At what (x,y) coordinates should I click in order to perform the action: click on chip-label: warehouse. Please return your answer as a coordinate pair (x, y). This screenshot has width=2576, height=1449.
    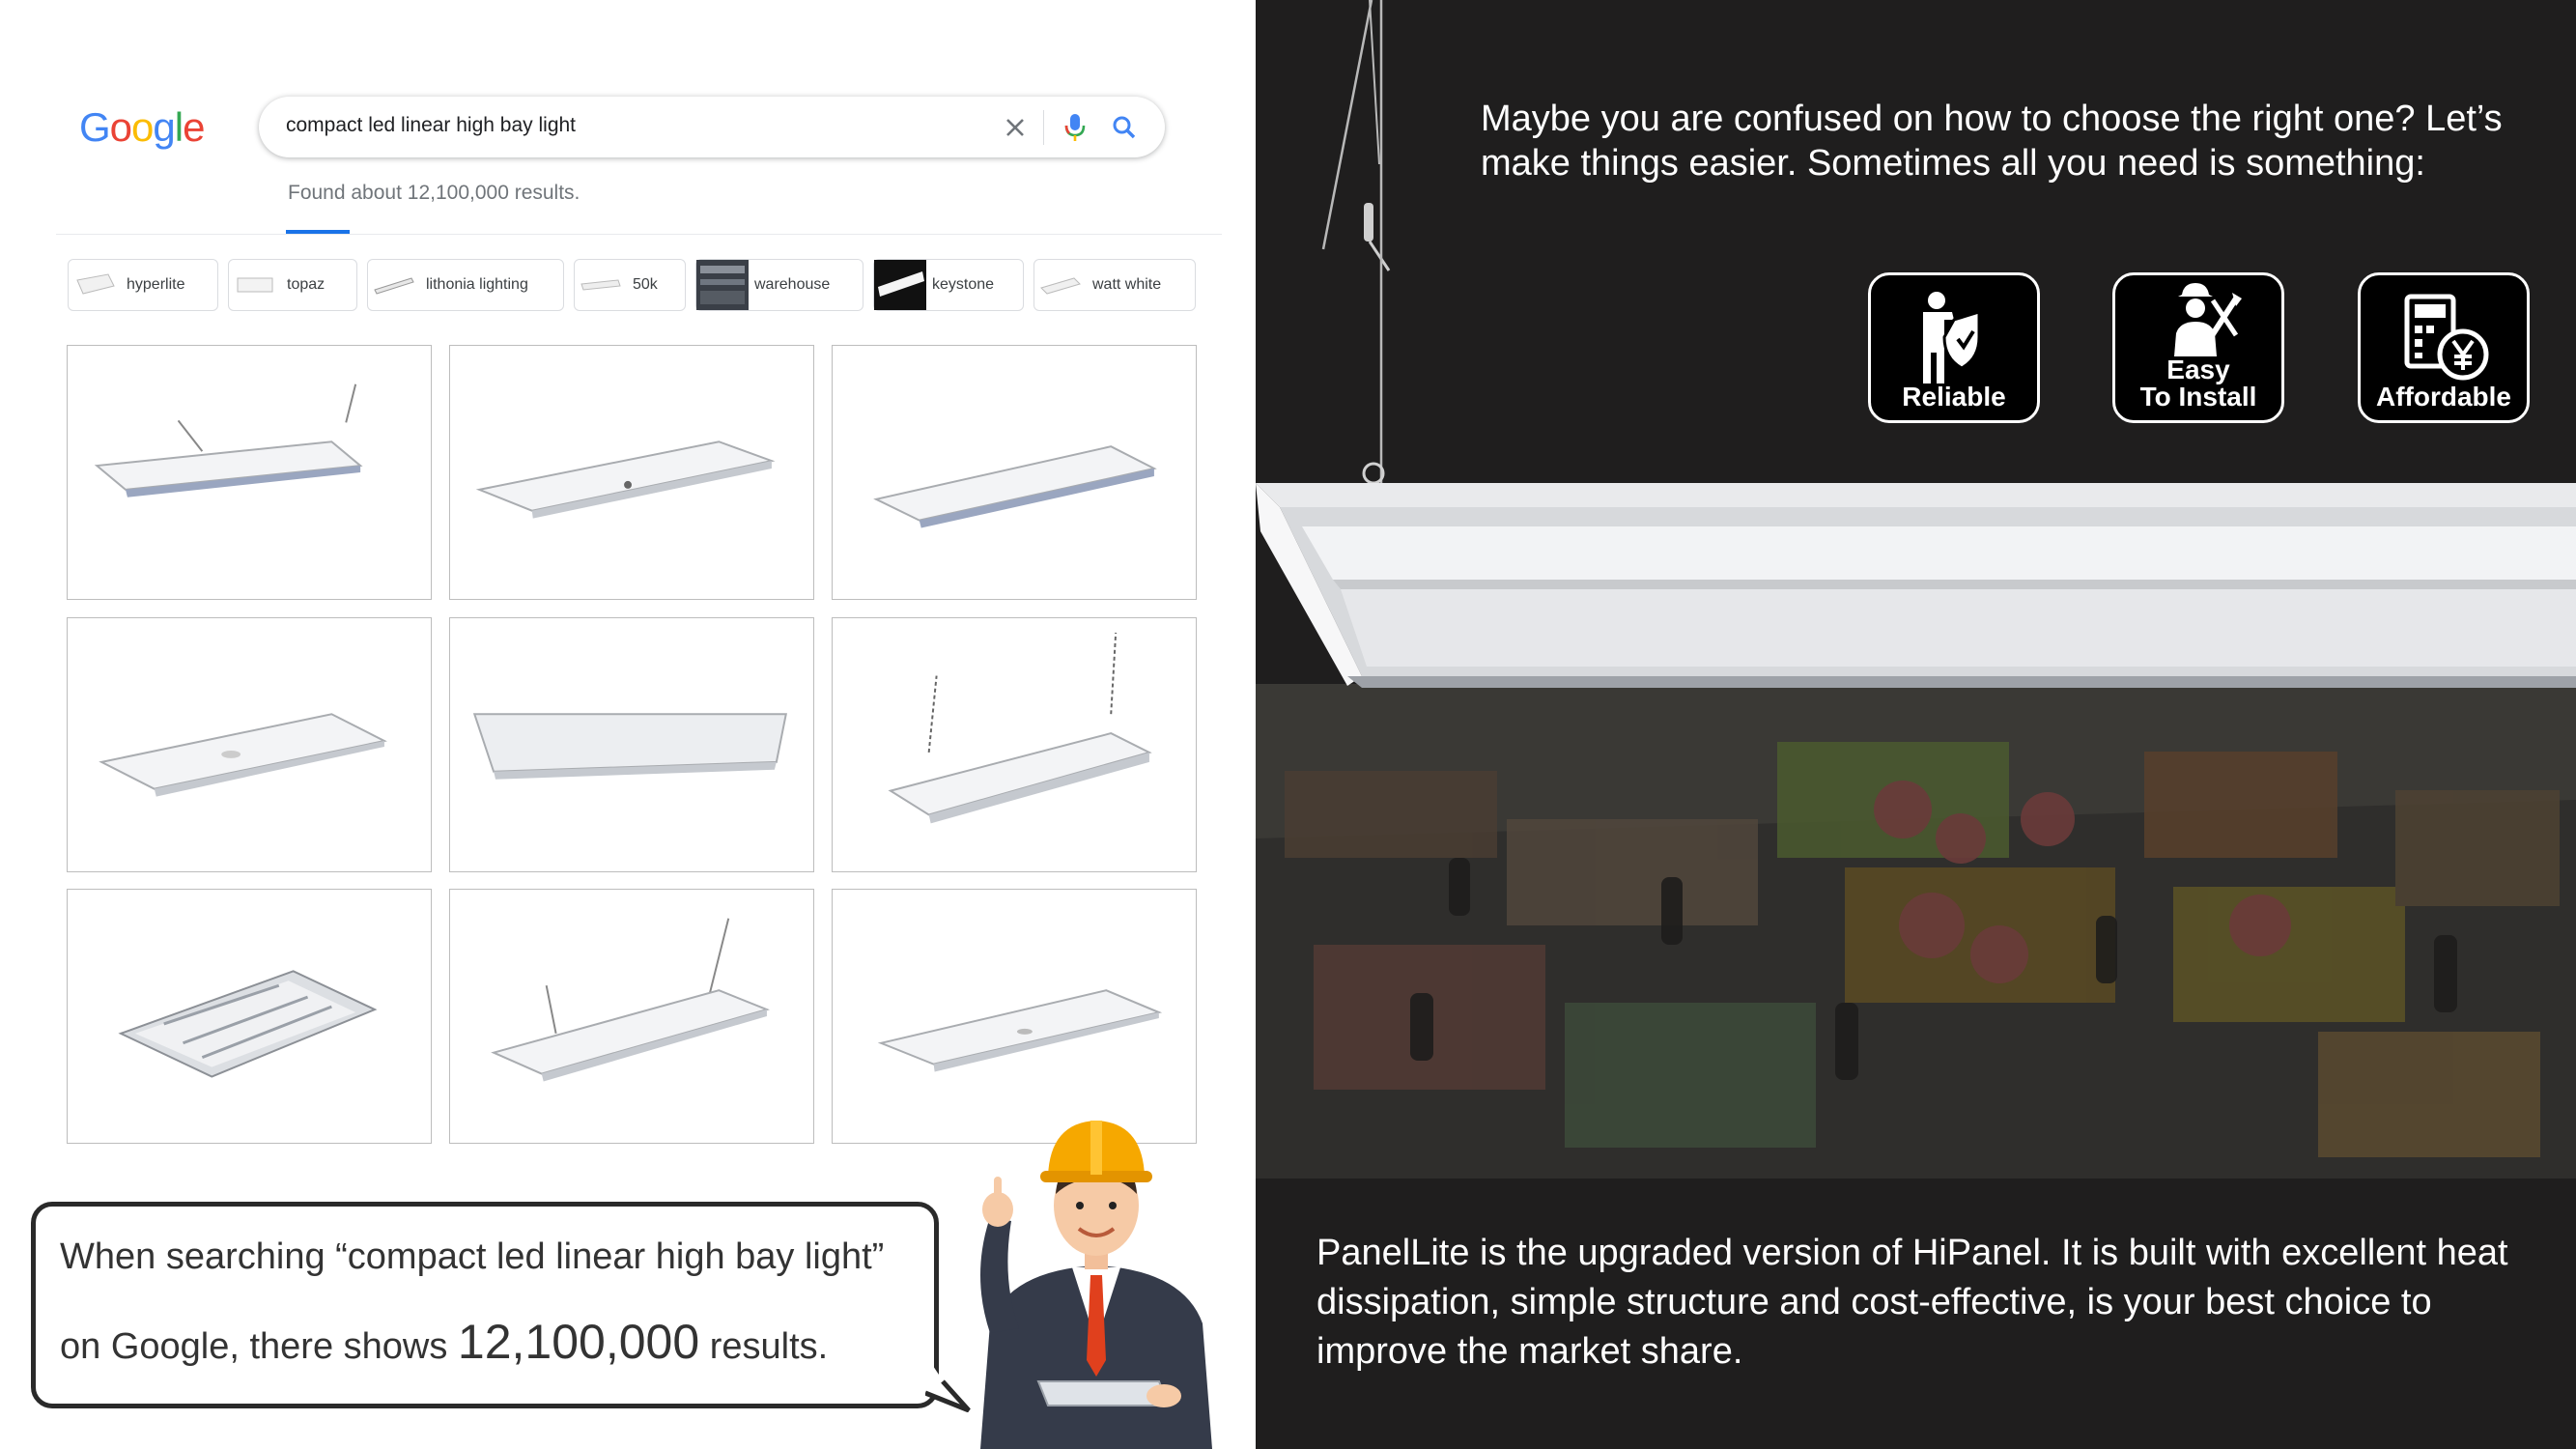
    Looking at the image, I should click on (792, 284).